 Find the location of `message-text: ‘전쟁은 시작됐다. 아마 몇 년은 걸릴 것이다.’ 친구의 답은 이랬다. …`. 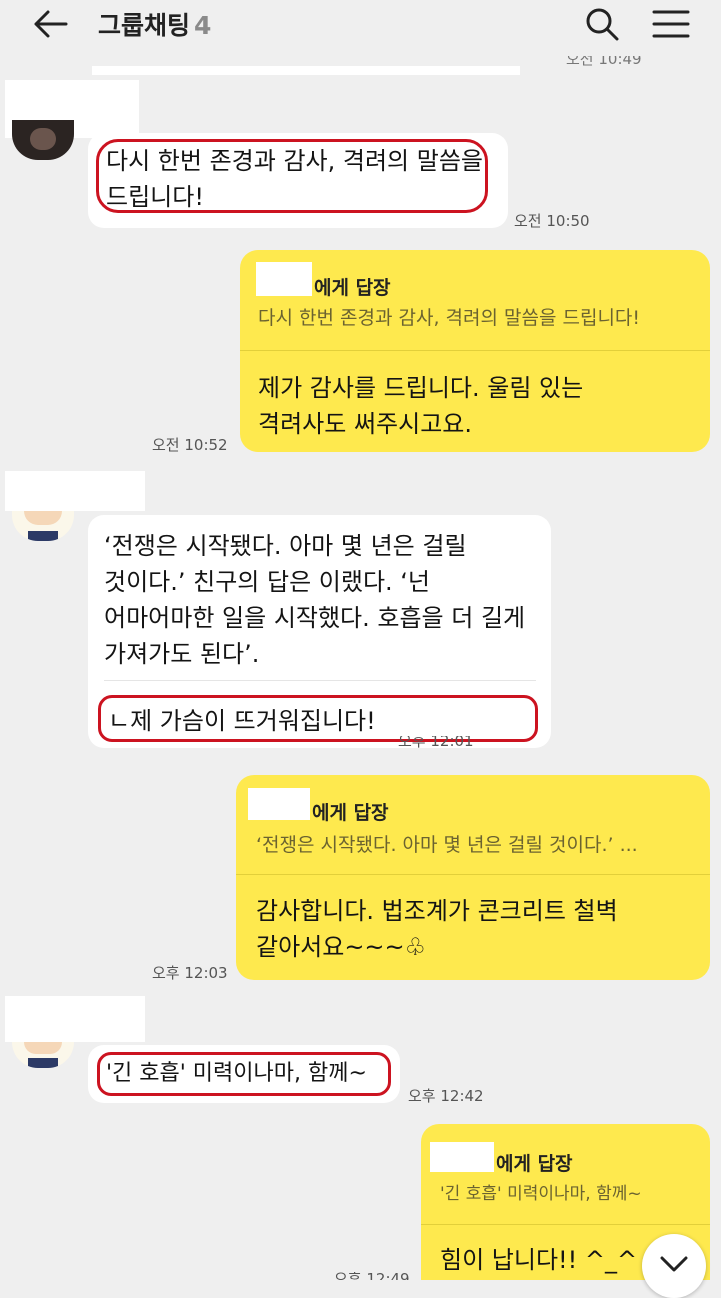

message-text: ‘전쟁은 시작됐다. 아마 몇 년은 걸릴 것이다.’ 친구의 답은 이랬다. … is located at coordinates (315, 600).